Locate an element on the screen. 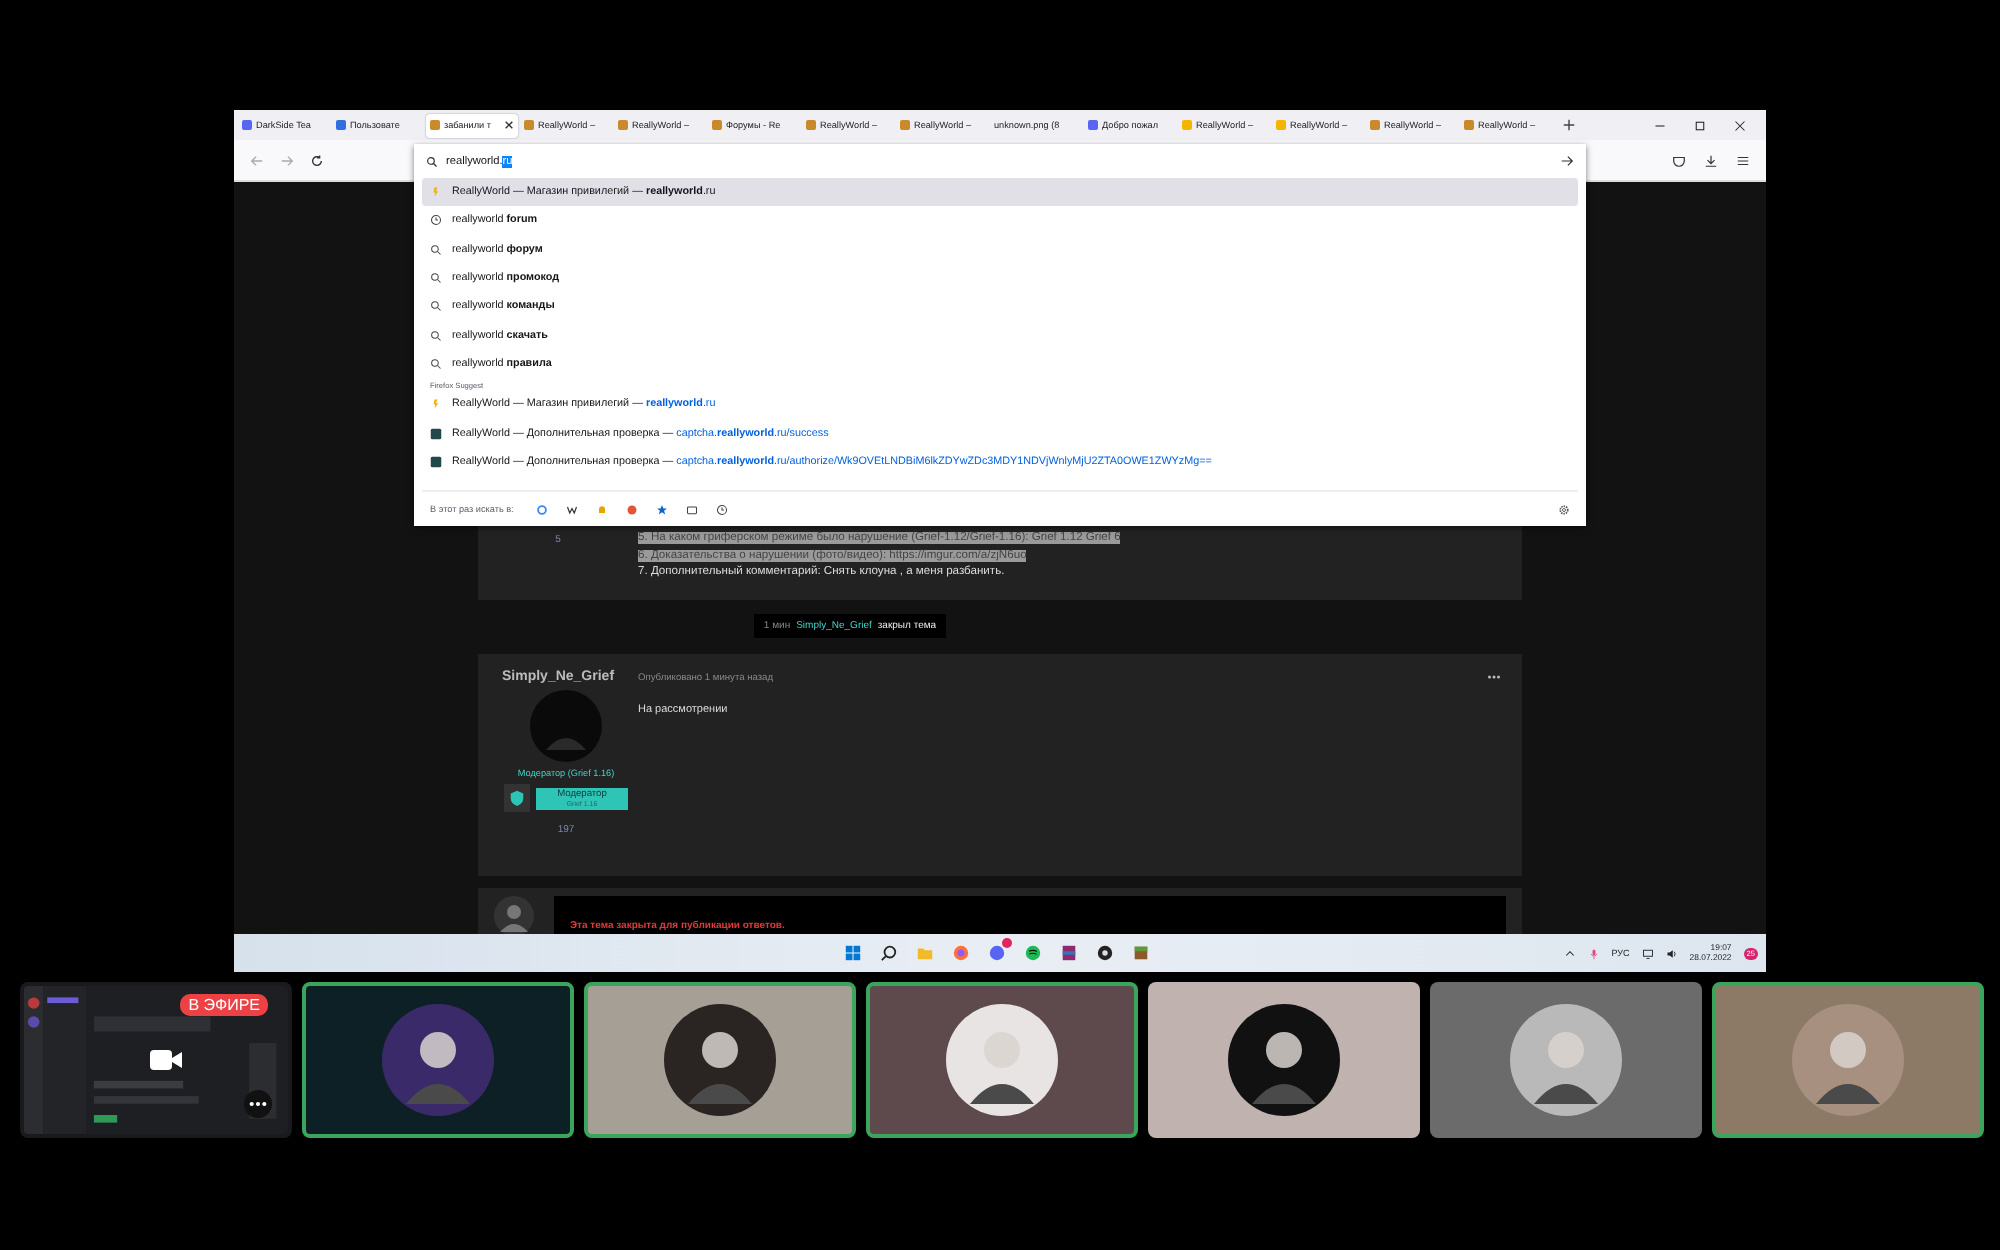  maximize-icon is located at coordinates (1700, 125).